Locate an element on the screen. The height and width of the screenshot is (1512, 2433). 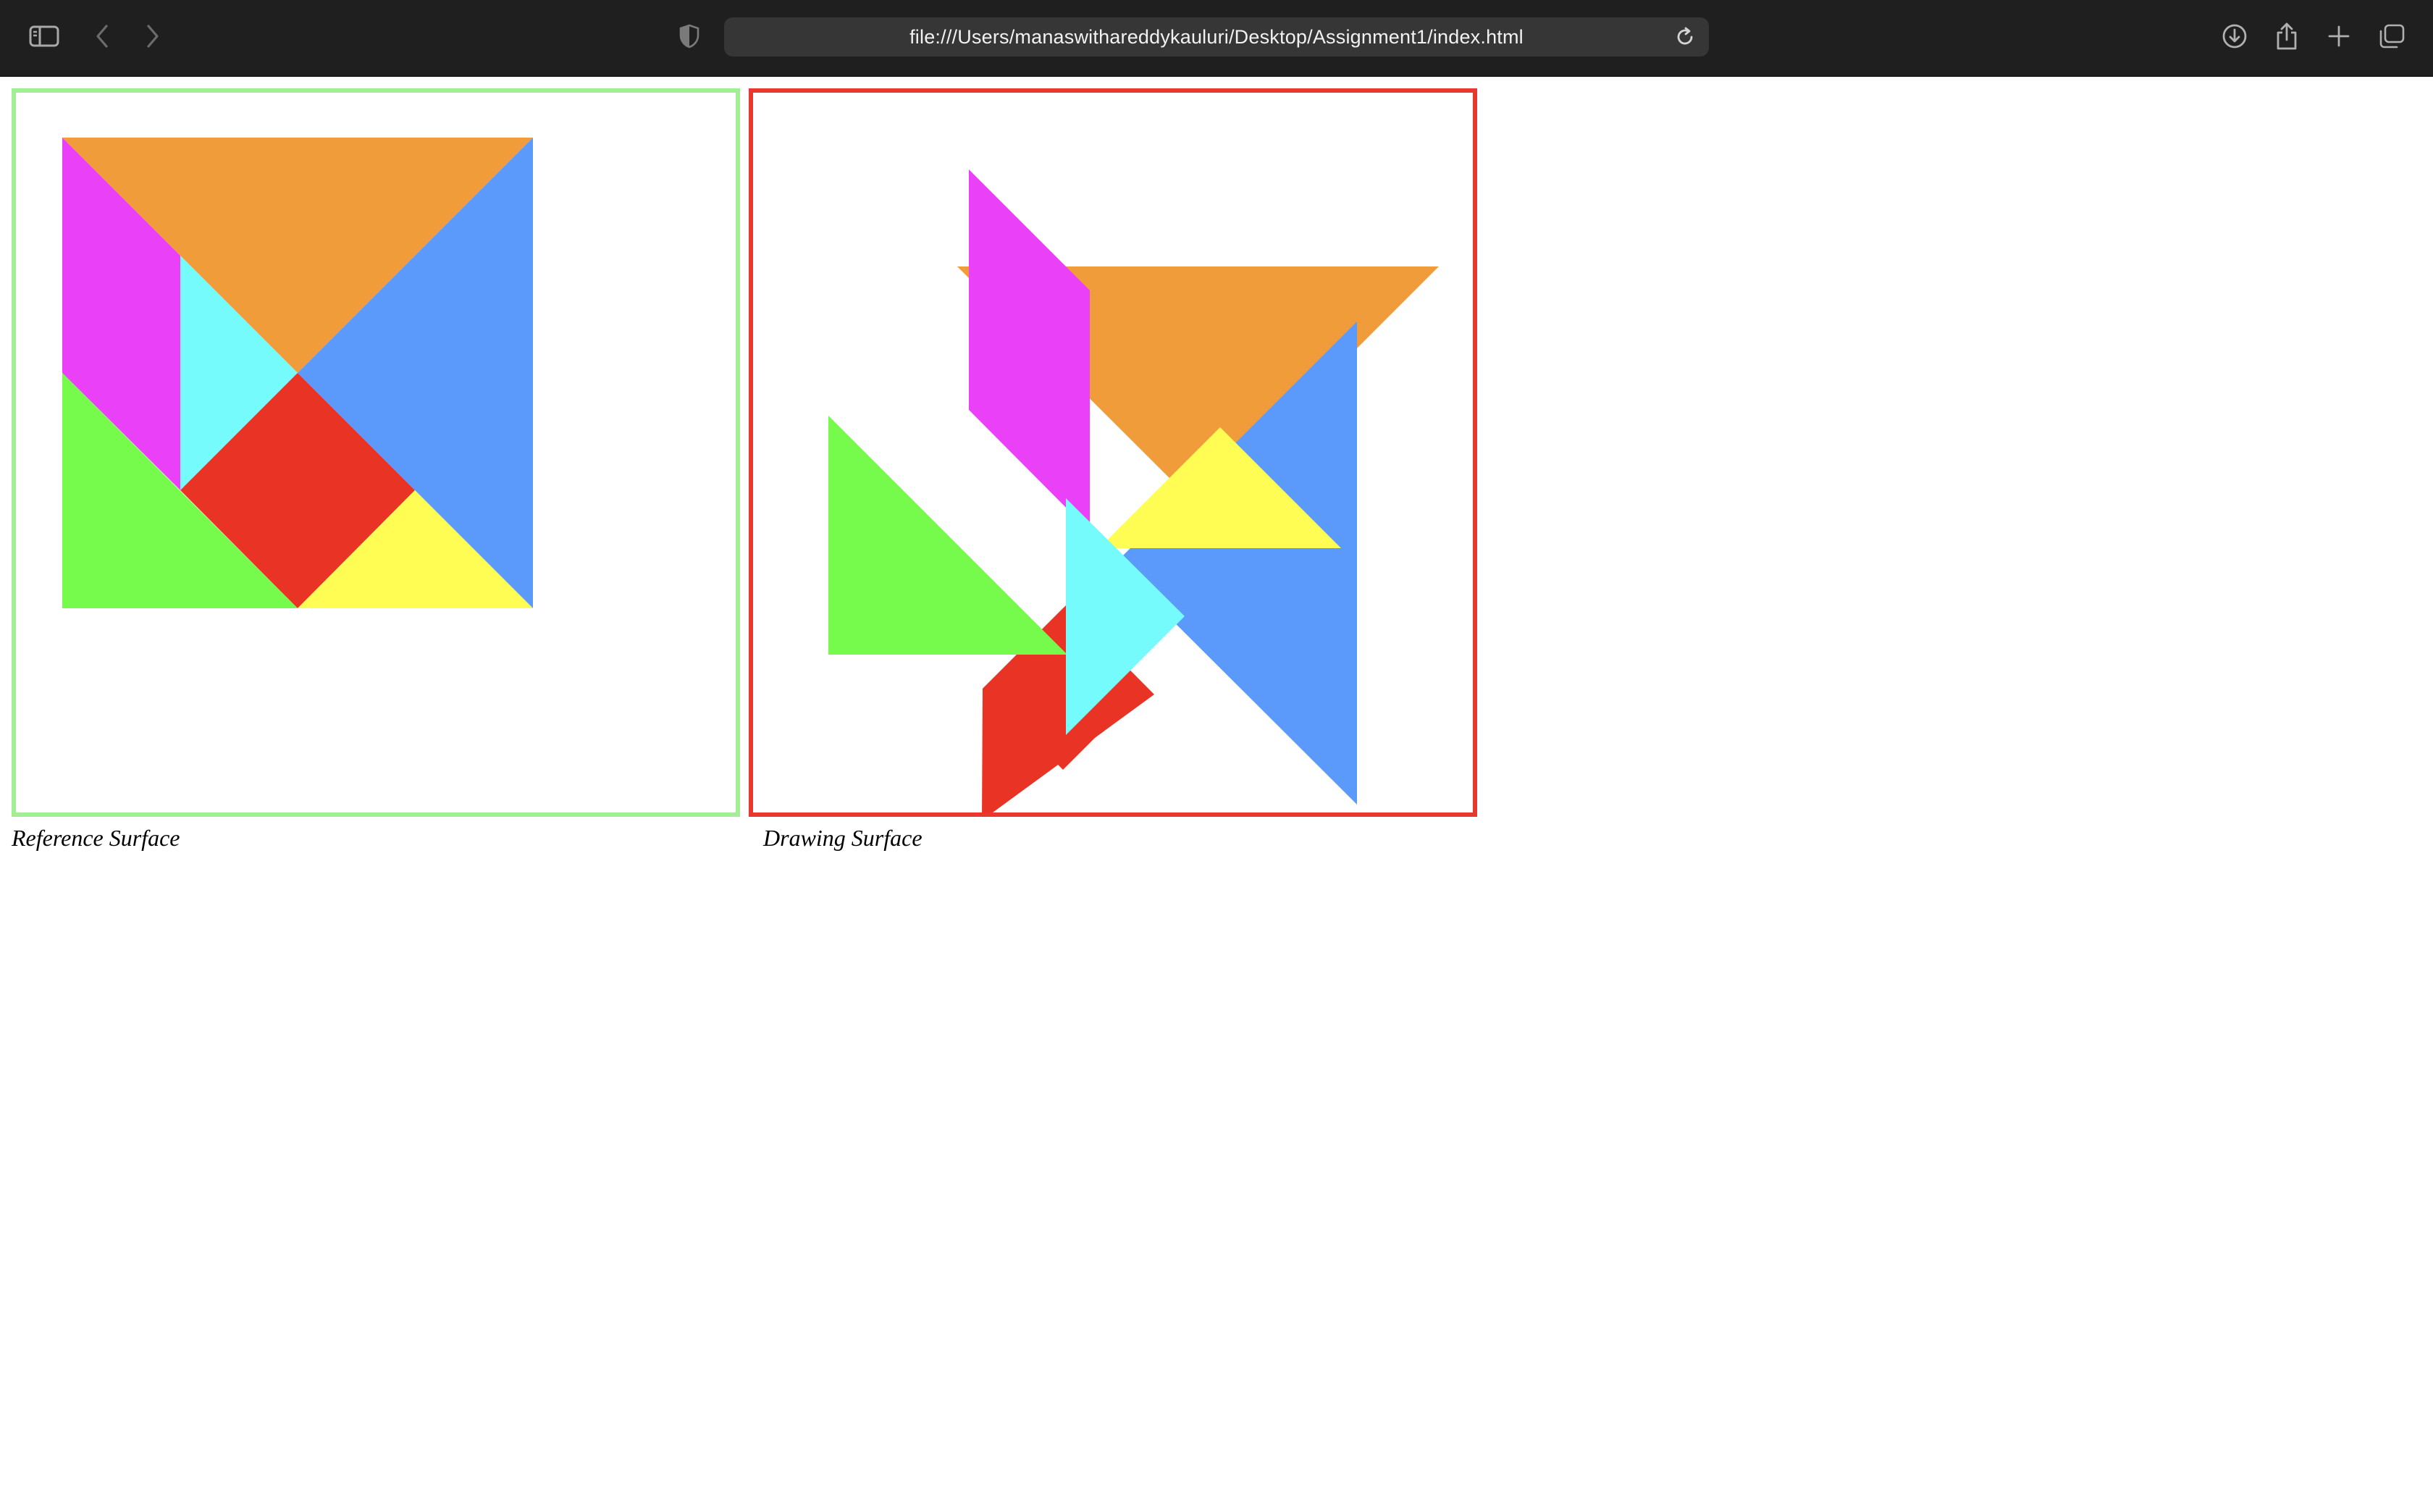
download-icon is located at coordinates (2234, 36).